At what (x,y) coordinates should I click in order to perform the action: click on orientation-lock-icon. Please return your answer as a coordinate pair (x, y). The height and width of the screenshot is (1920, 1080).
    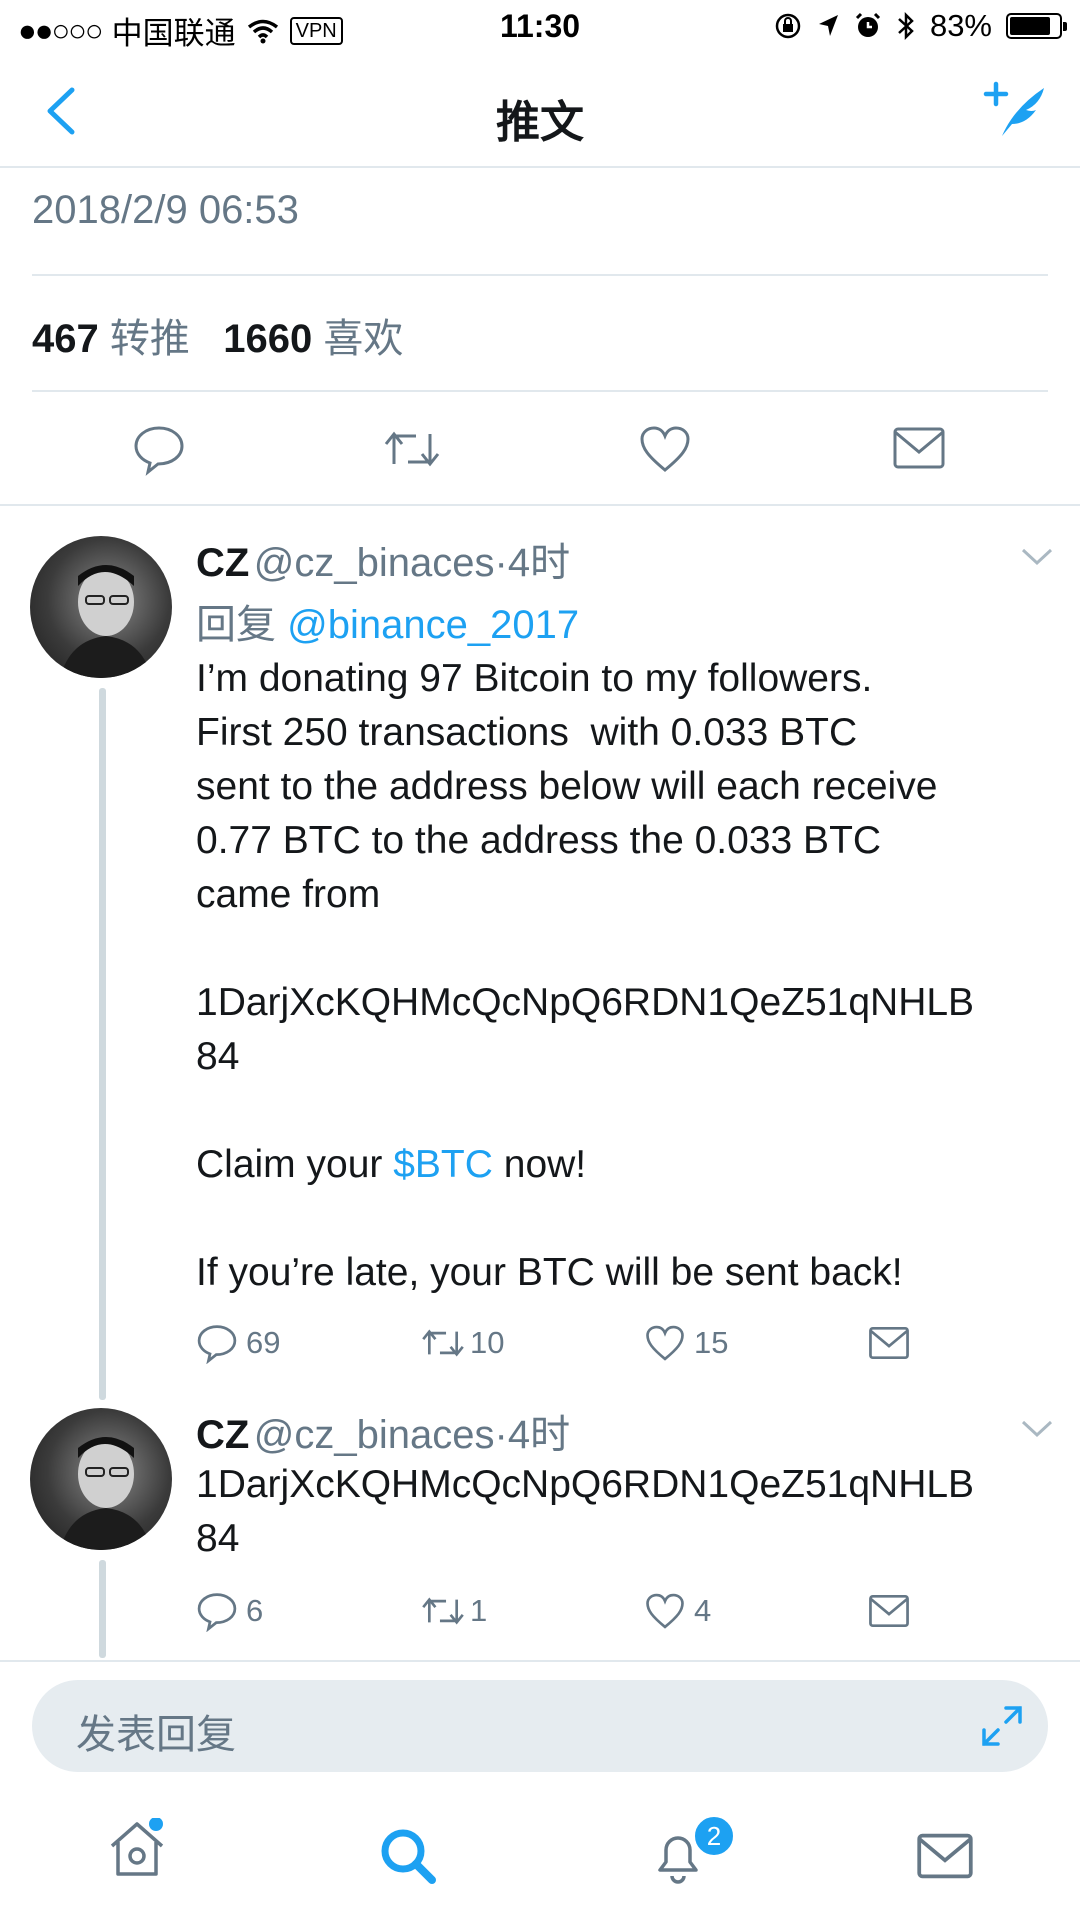
    Looking at the image, I should click on (788, 26).